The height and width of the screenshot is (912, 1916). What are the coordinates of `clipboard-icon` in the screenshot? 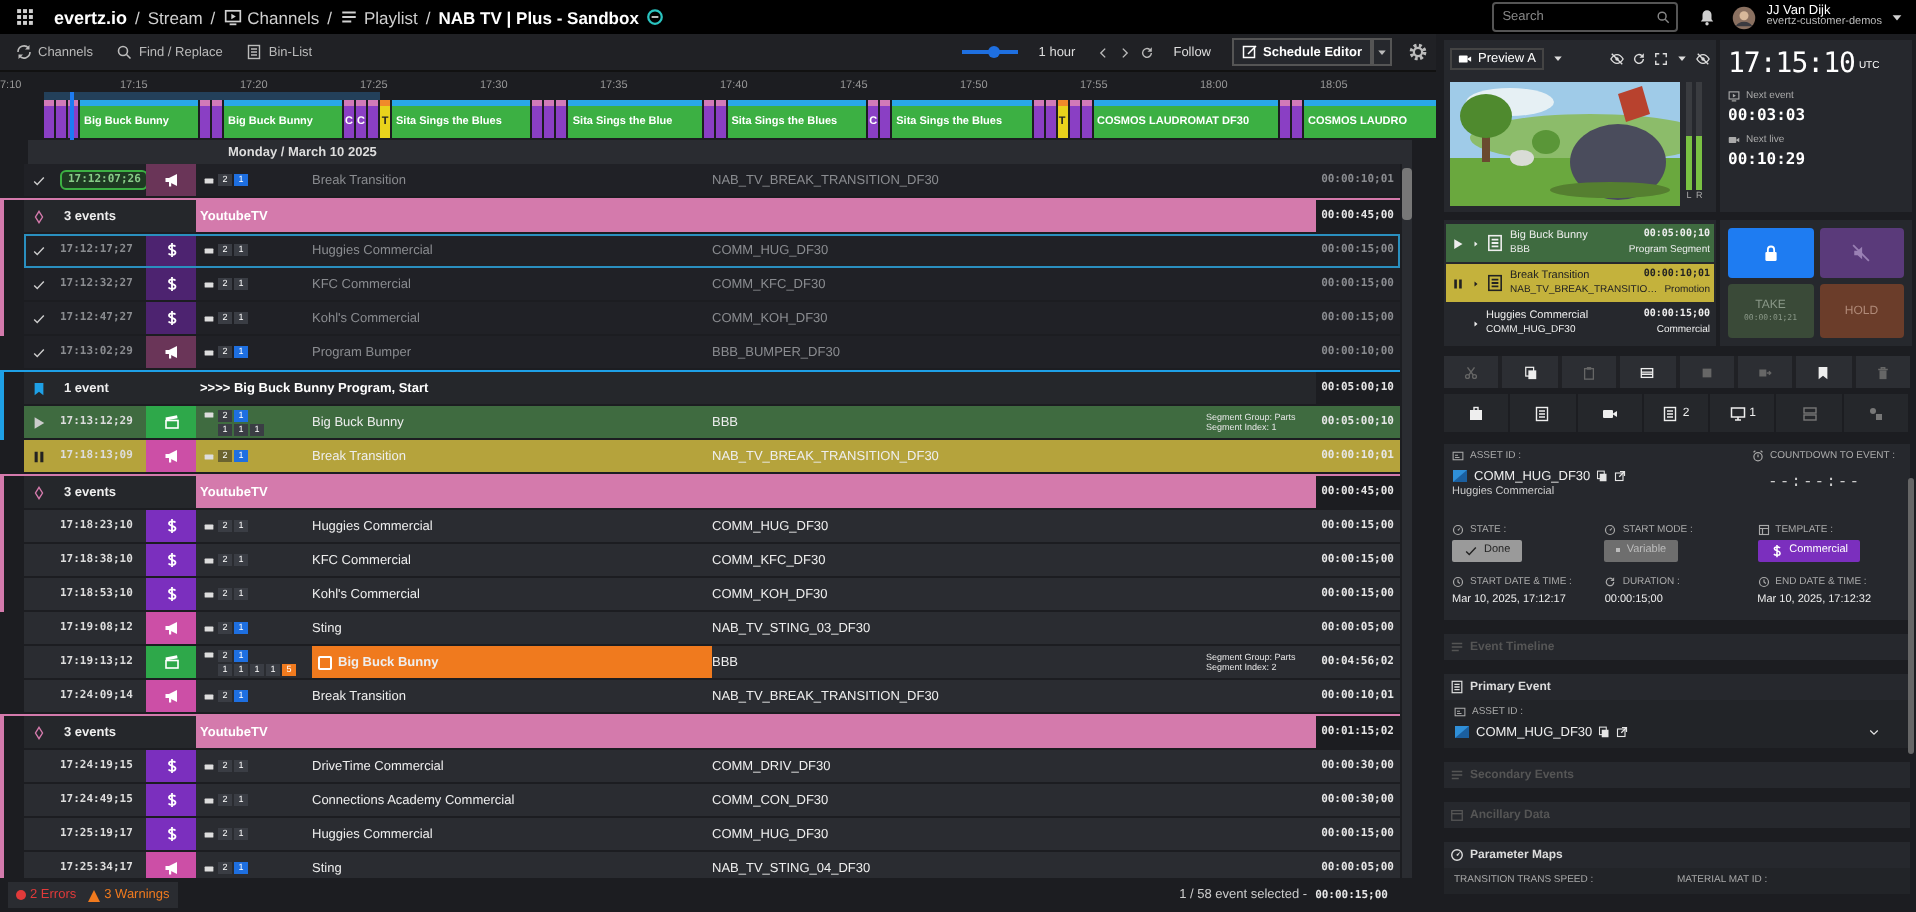 It's located at (1588, 372).